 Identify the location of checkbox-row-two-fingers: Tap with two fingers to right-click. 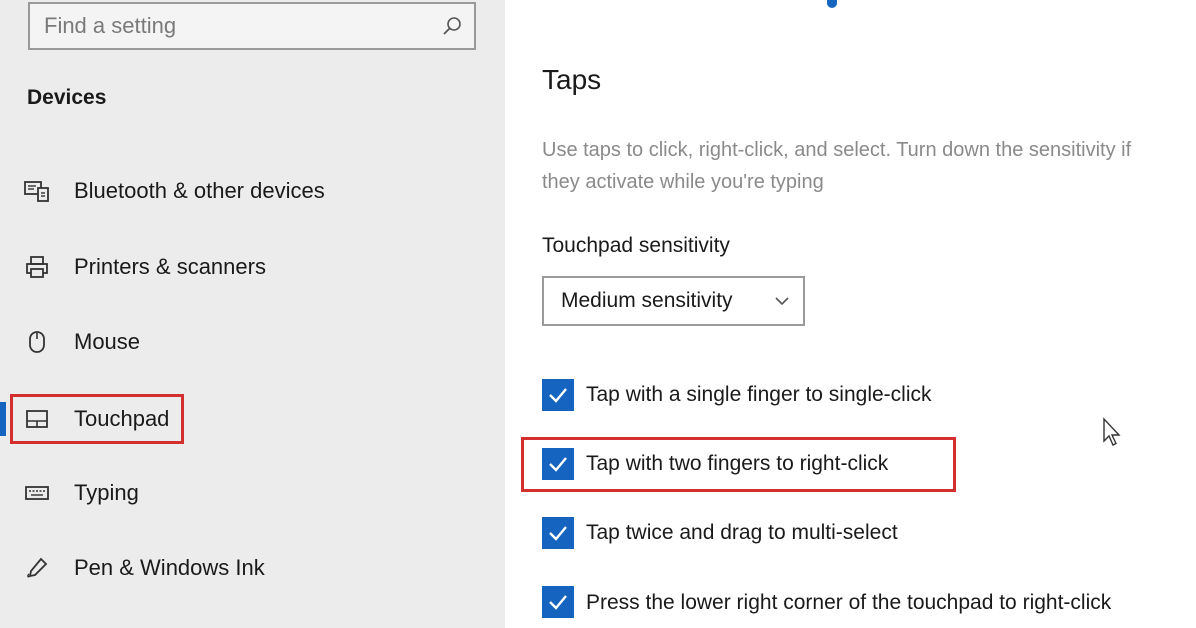
(715, 464).